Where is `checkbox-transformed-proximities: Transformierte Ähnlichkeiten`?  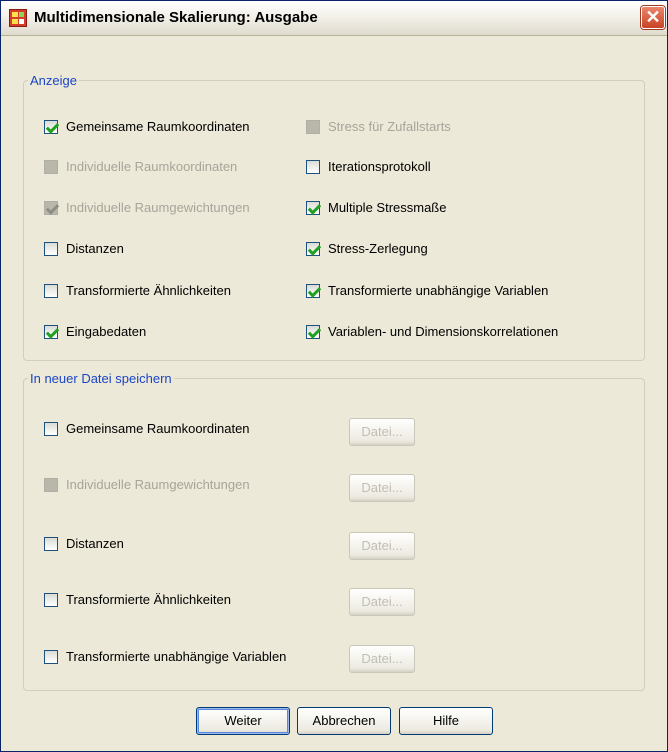
checkbox-transformed-proximities: Transformierte Ähnlichkeiten is located at coordinates (137, 290).